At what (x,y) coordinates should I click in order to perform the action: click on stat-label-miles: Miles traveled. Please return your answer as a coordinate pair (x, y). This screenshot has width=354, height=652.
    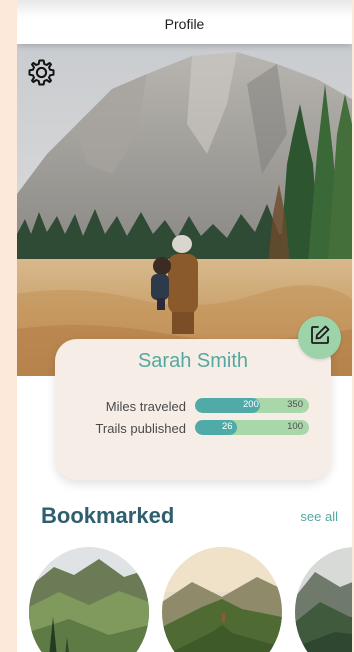
    Looking at the image, I should click on (145, 406).